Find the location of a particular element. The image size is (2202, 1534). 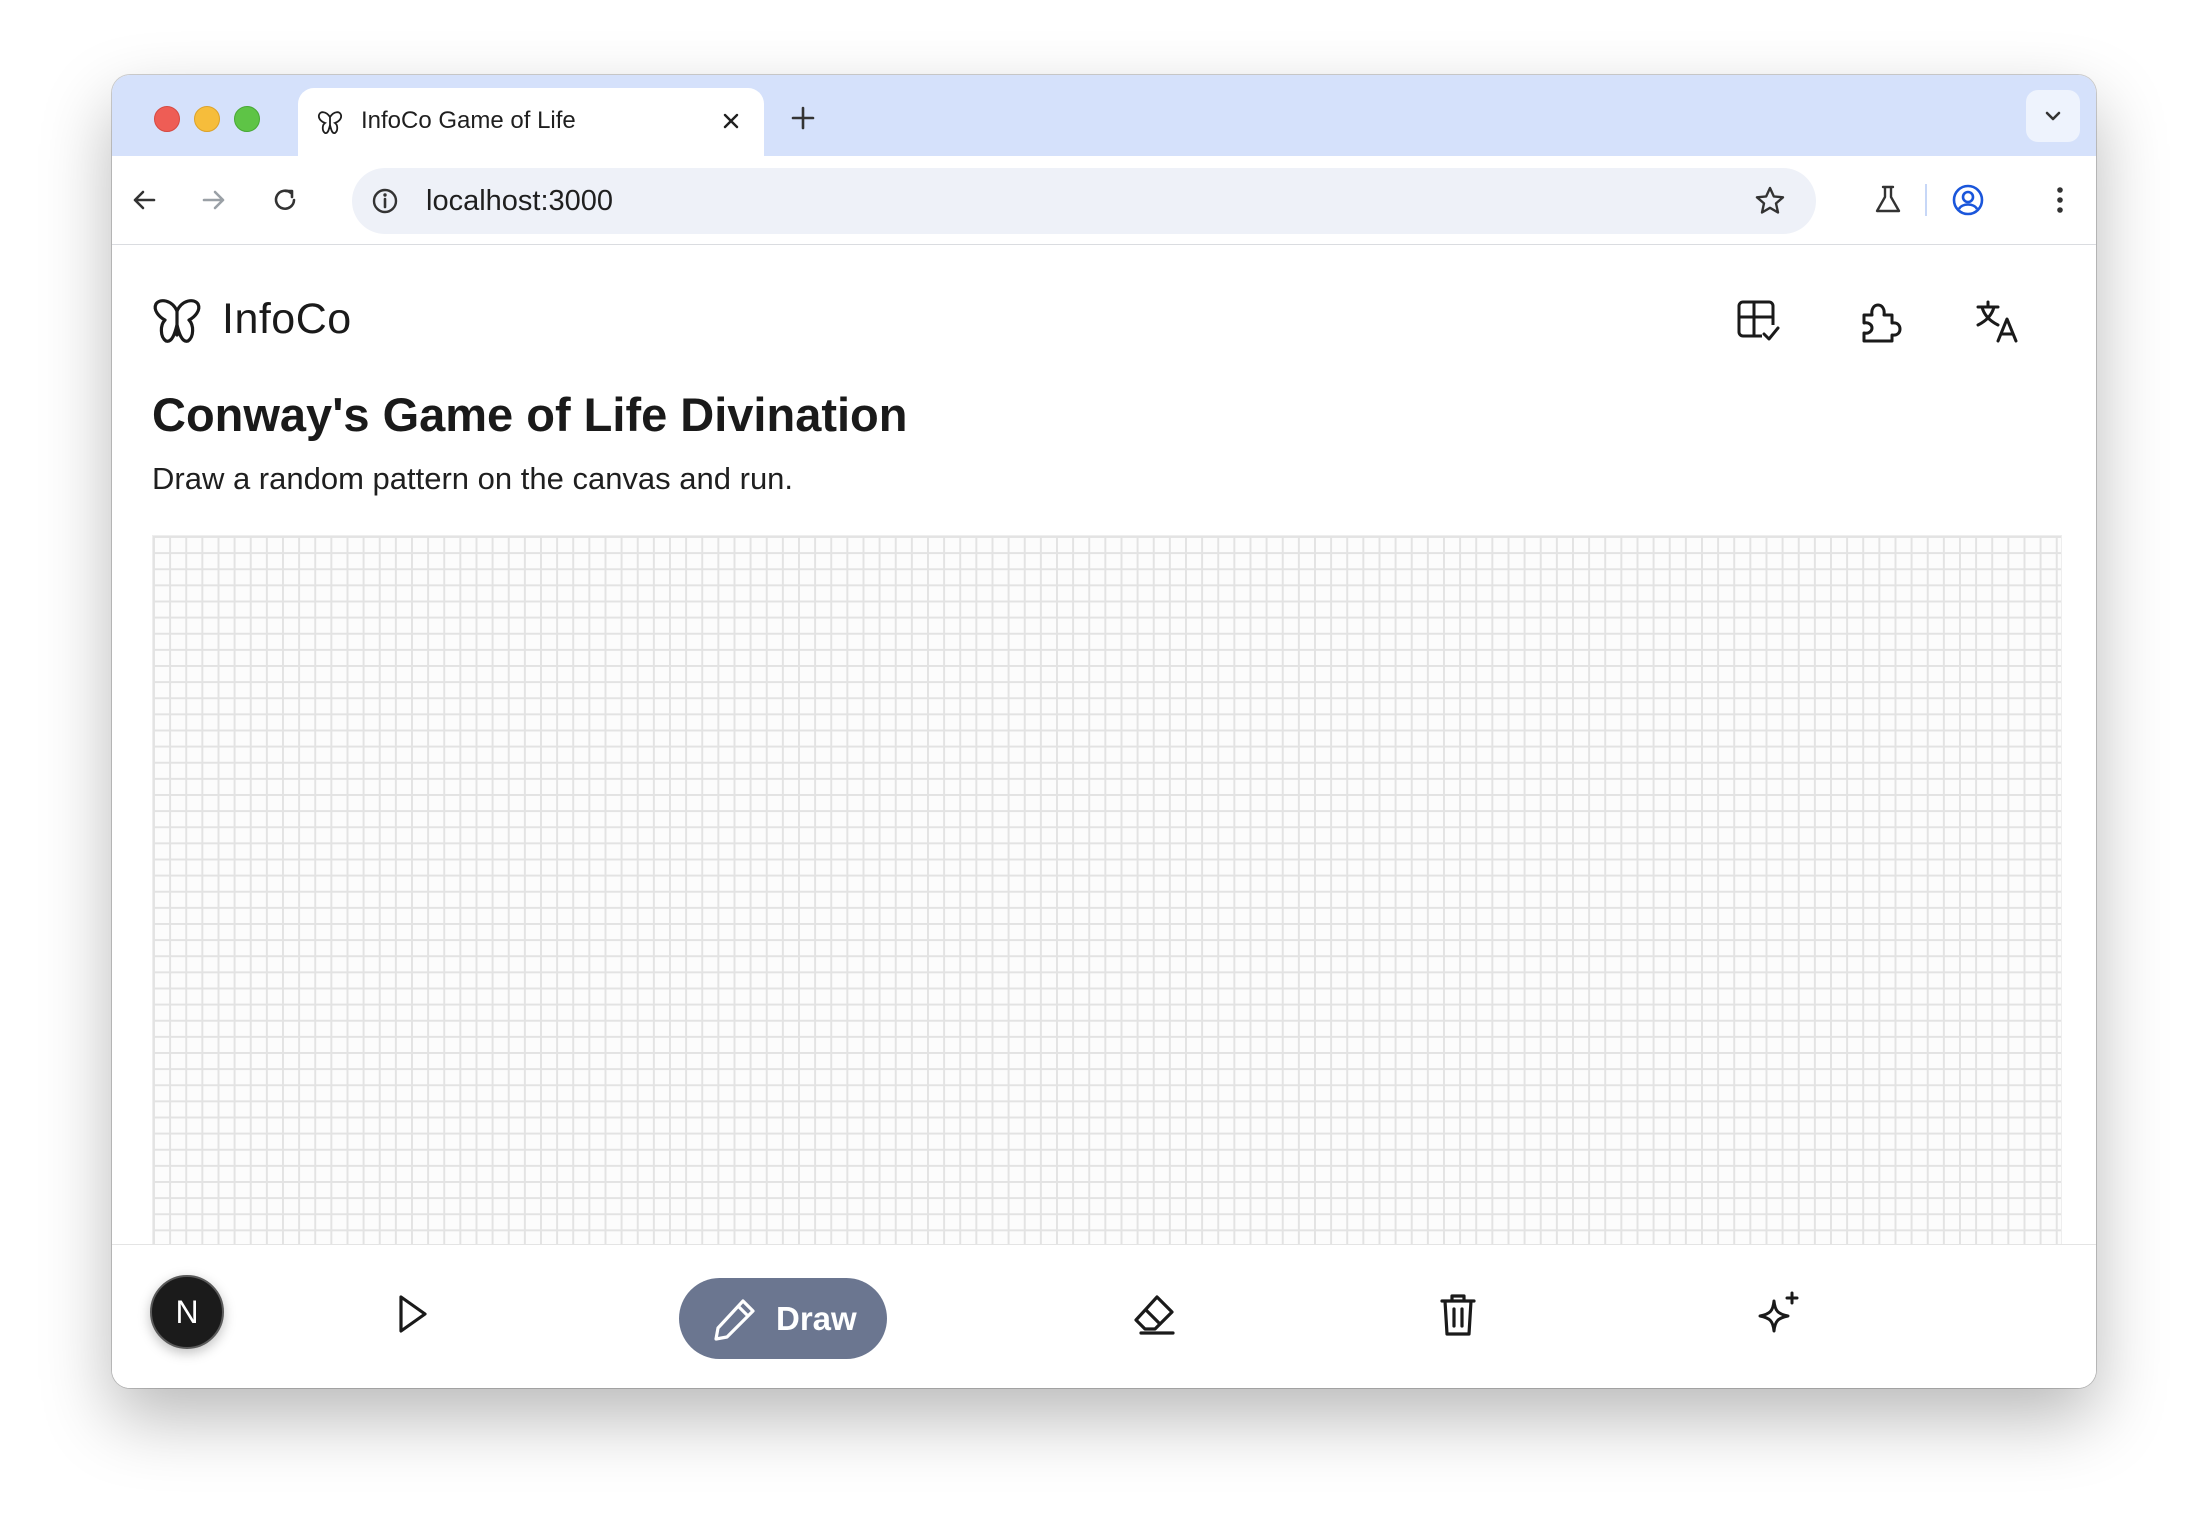

labs-flask-icon is located at coordinates (1888, 200).